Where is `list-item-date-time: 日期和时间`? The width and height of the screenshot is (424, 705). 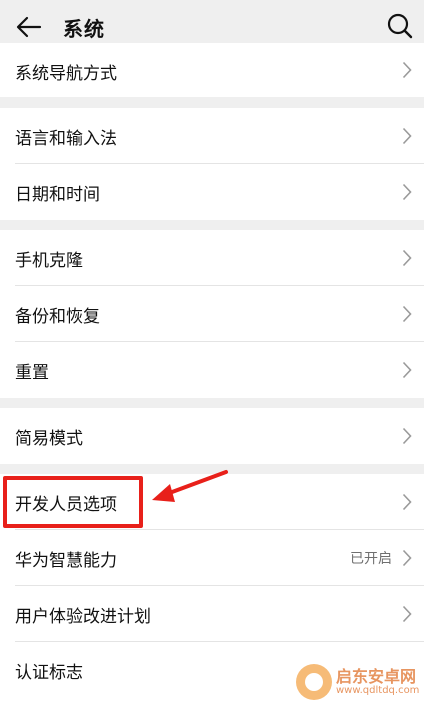 list-item-date-time: 日期和时间 is located at coordinates (212, 192).